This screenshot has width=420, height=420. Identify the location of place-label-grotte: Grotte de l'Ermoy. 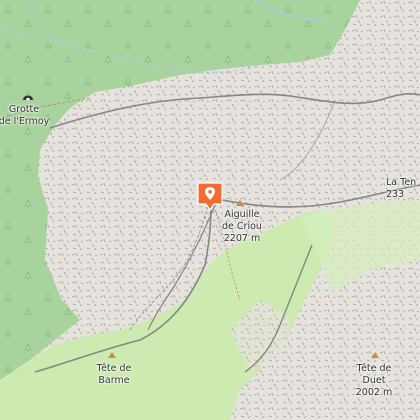
(25, 115).